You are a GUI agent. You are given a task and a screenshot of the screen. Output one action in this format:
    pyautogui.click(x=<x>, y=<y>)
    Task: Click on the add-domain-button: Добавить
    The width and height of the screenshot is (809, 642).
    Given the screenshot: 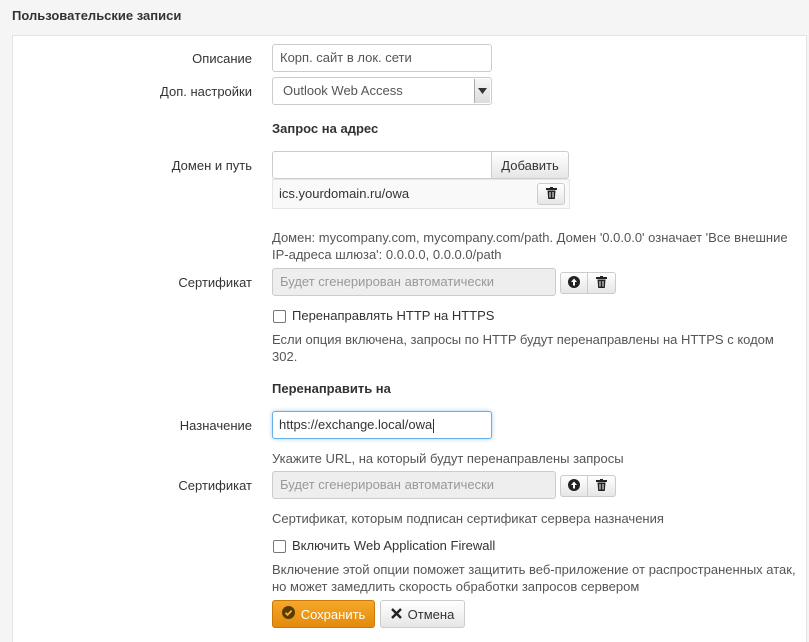 What is the action you would take?
    pyautogui.click(x=530, y=165)
    